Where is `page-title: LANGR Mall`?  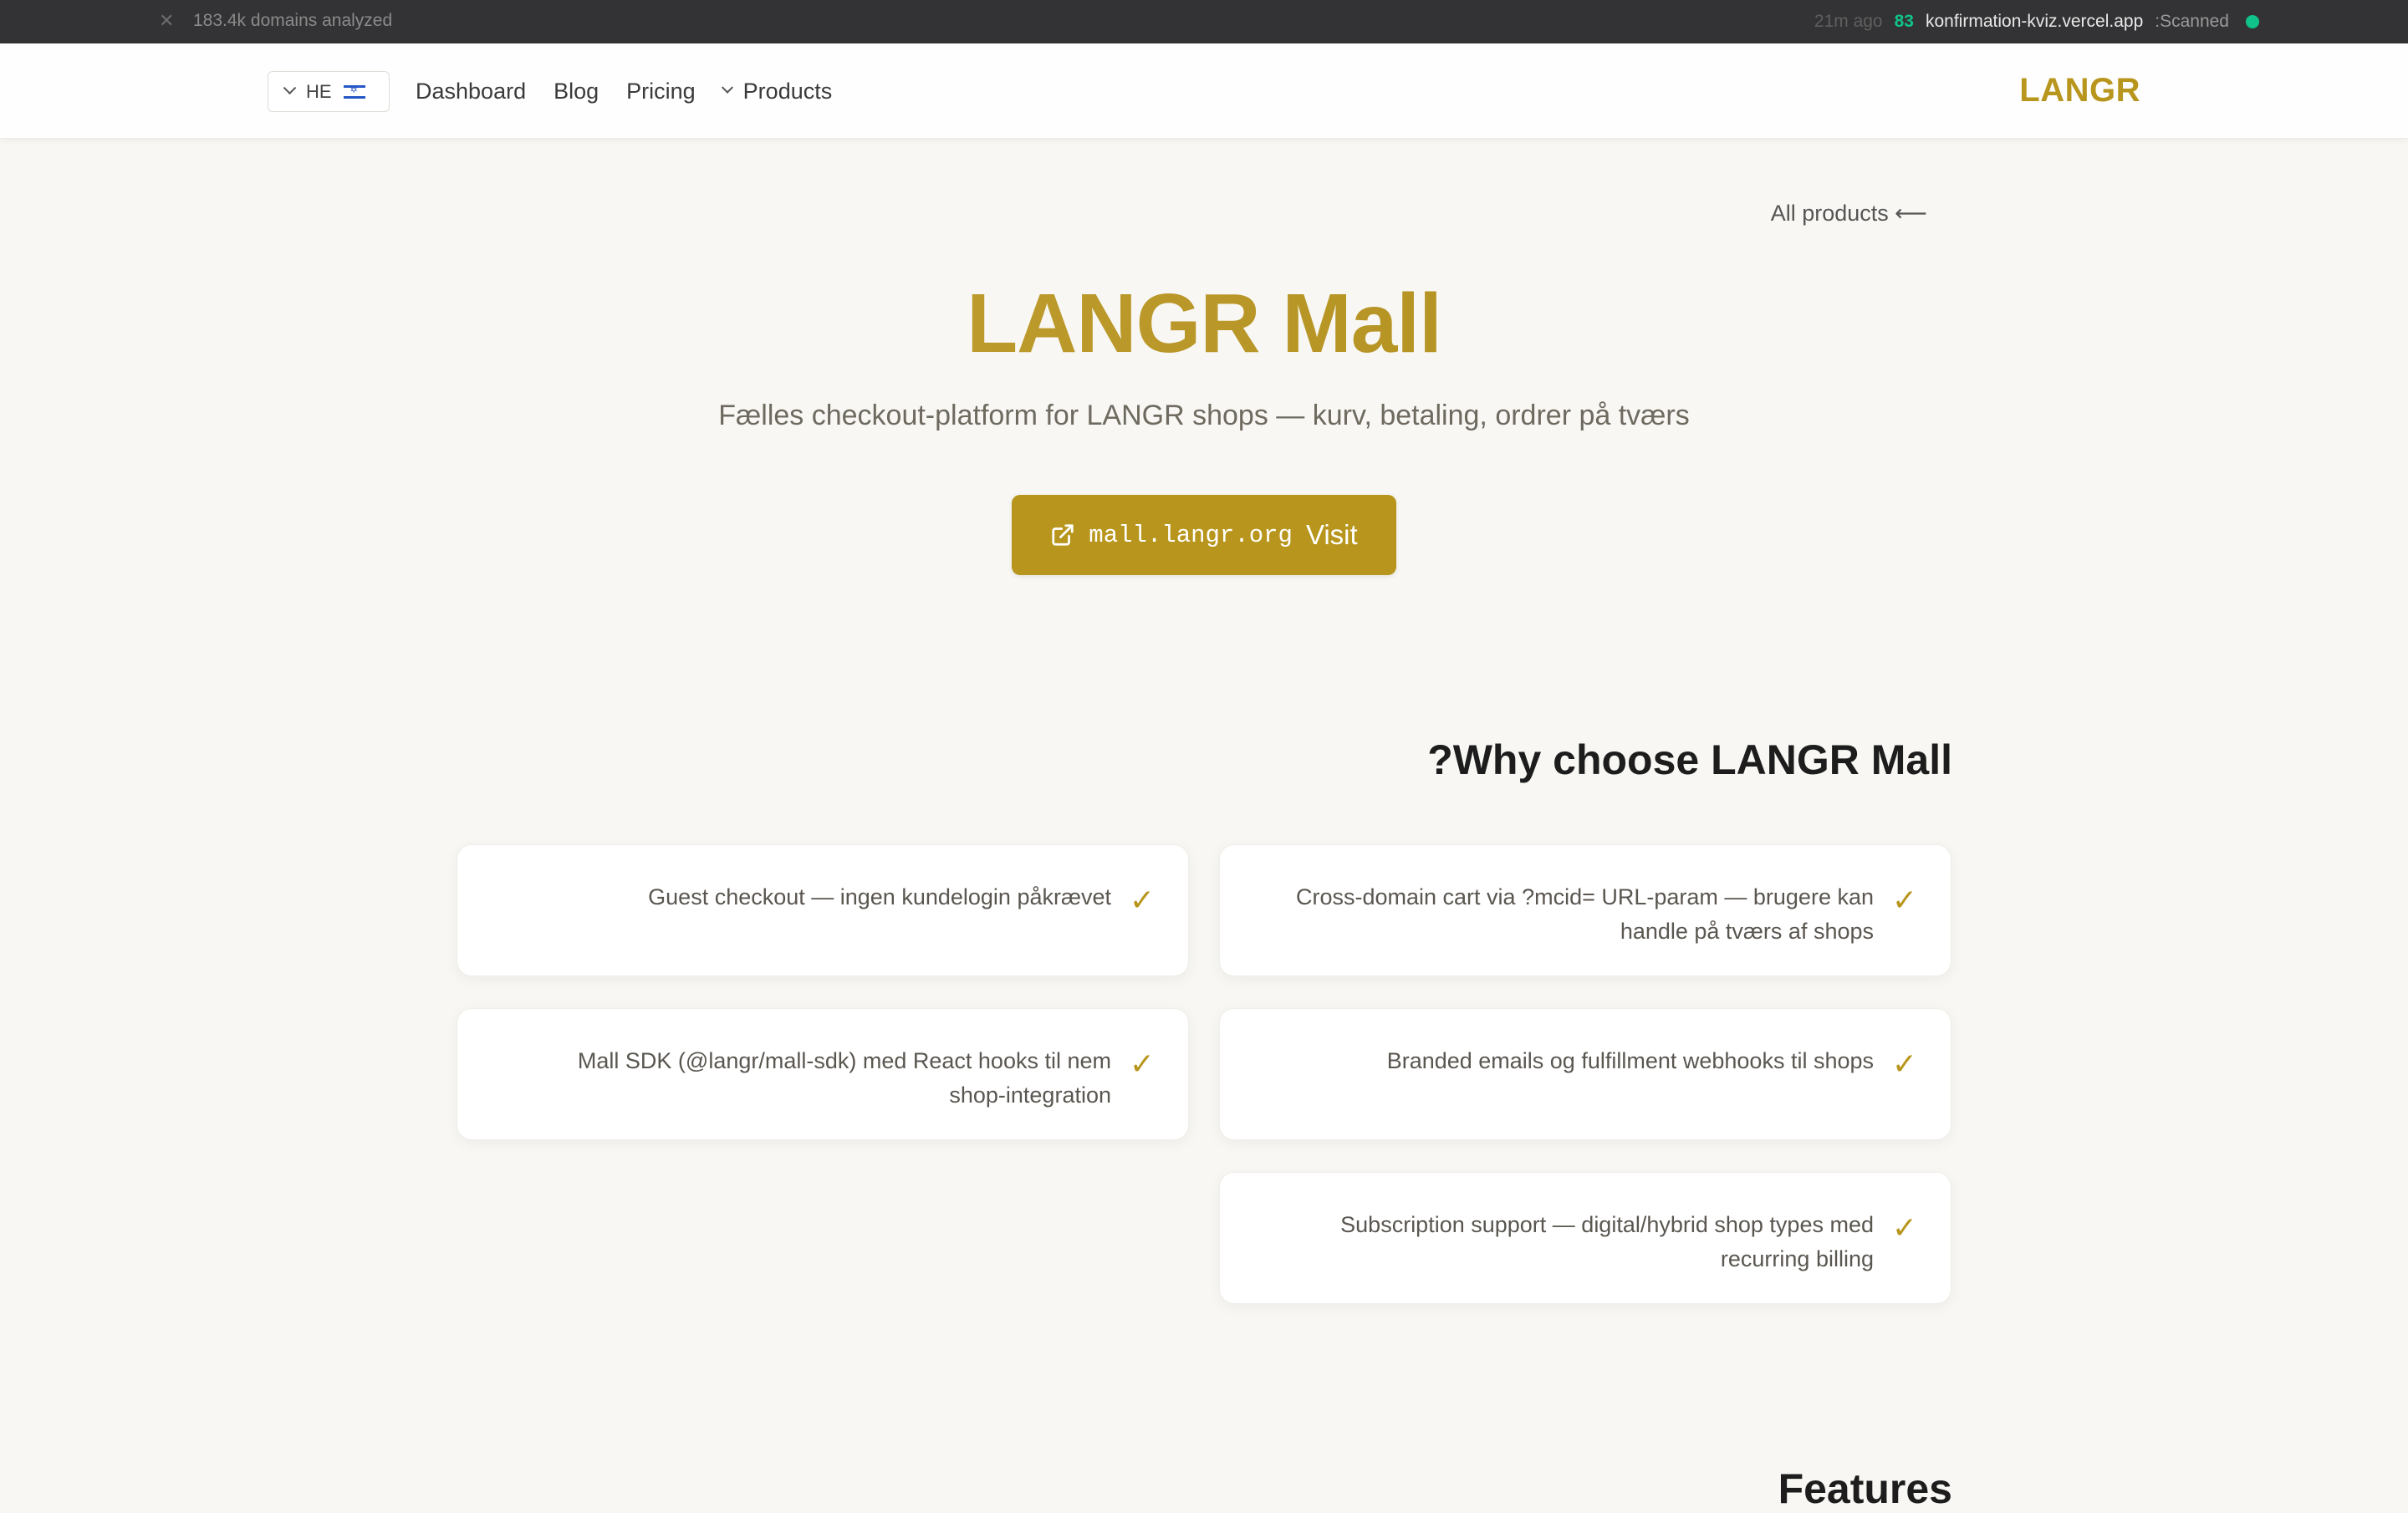 page-title: LANGR Mall is located at coordinates (1204, 324).